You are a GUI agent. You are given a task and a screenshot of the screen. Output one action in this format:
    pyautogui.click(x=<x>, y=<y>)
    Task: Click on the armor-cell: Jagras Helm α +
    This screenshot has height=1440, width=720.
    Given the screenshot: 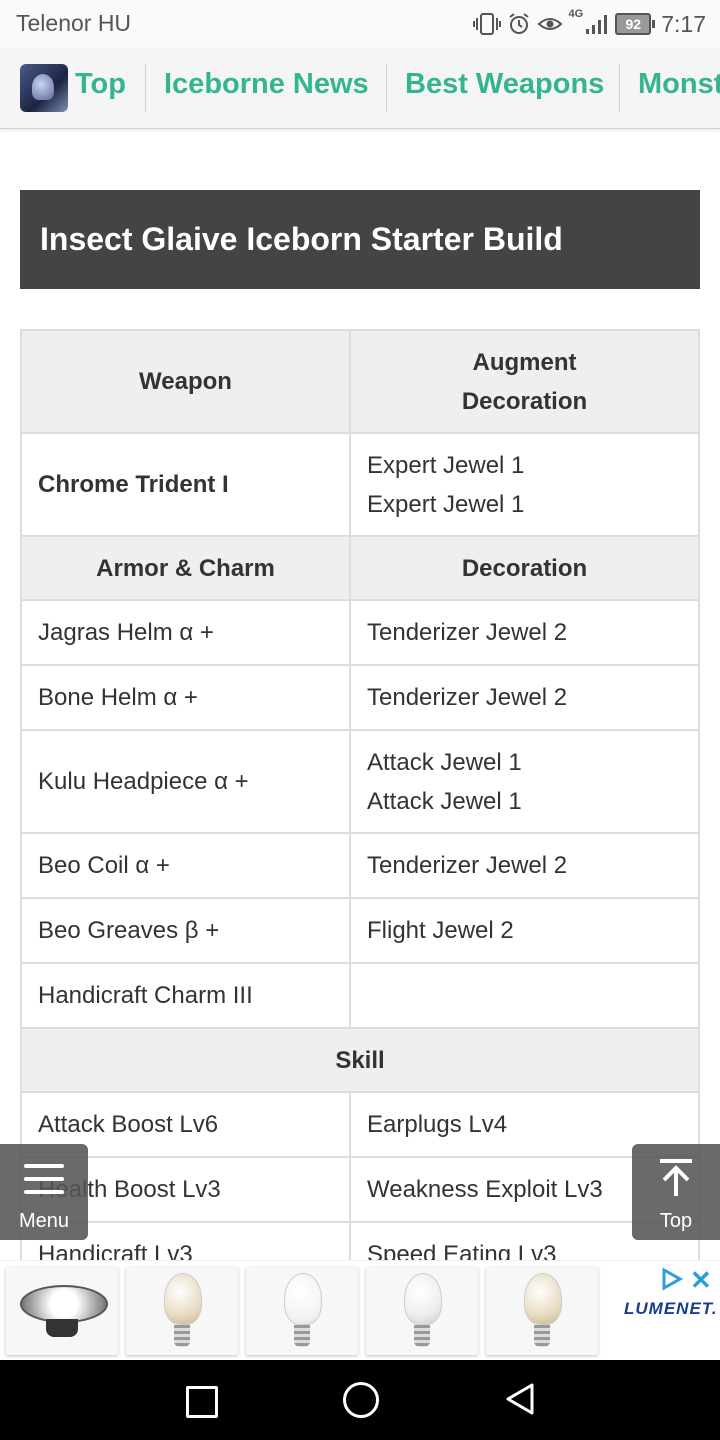 What is the action you would take?
    pyautogui.click(x=185, y=632)
    